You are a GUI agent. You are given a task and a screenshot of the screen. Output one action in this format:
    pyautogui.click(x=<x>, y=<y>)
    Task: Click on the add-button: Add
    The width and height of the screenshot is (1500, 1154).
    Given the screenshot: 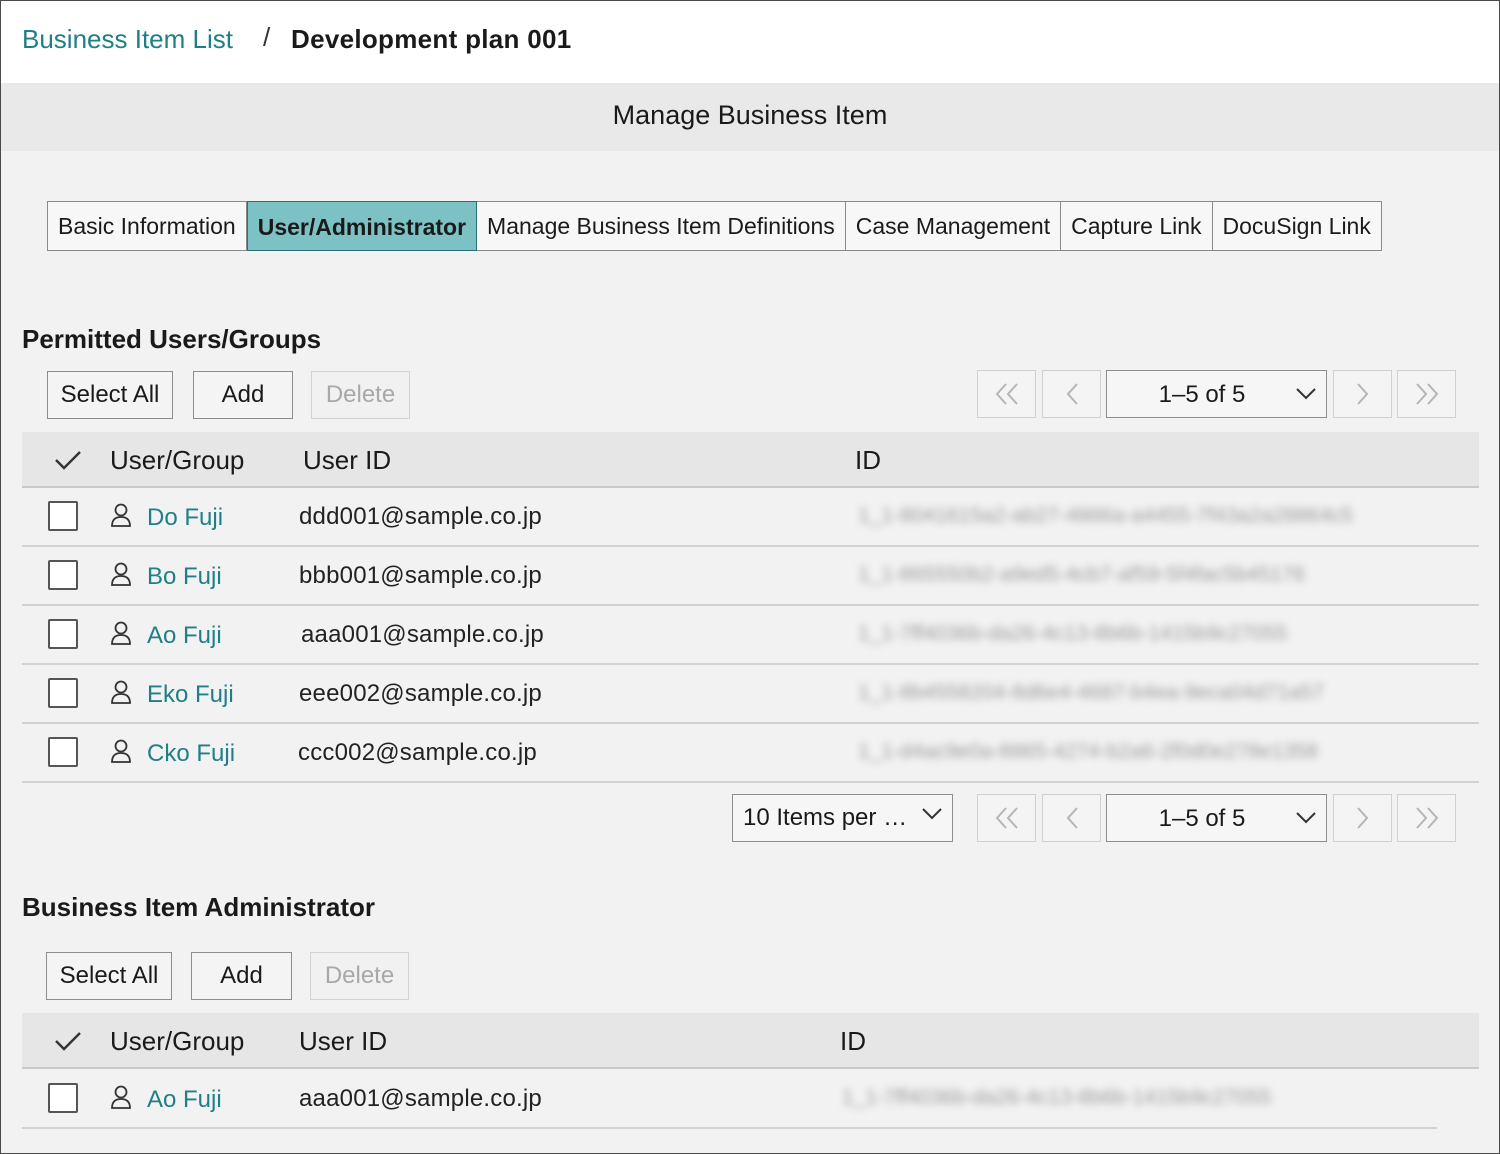 What is the action you would take?
    pyautogui.click(x=243, y=395)
    